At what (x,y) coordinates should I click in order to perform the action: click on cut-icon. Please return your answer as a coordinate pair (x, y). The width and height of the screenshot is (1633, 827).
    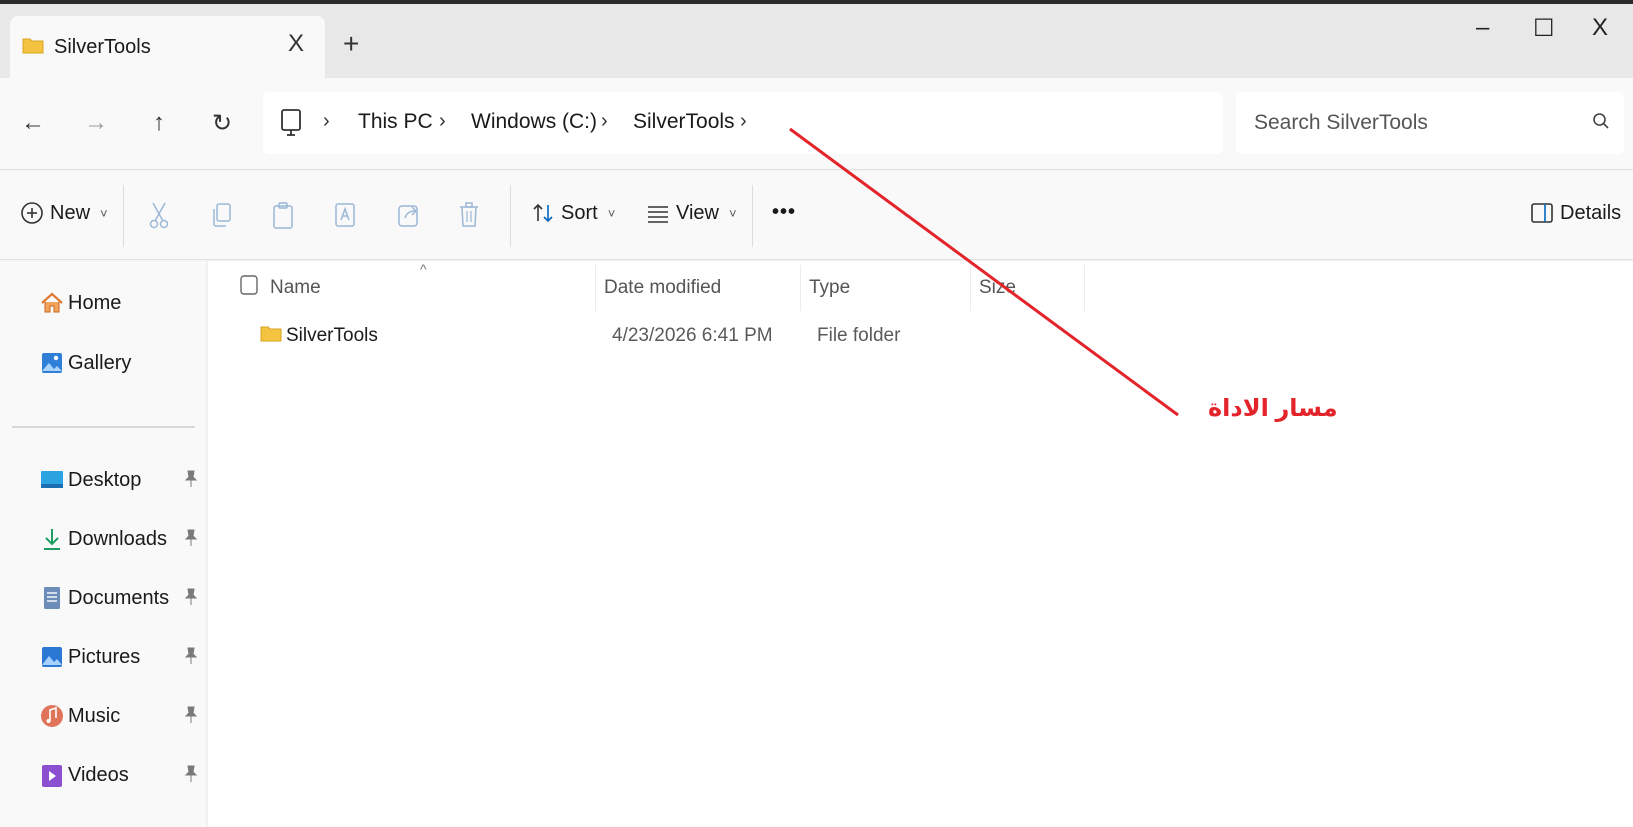
    Looking at the image, I should click on (159, 215).